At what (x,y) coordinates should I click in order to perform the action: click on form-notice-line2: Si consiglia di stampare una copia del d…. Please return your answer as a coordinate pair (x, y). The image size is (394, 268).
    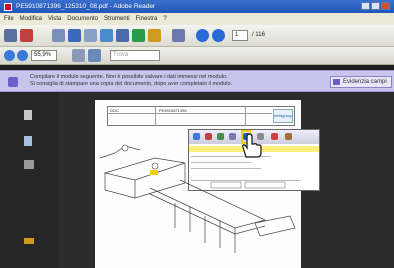
    Looking at the image, I should click on (131, 84).